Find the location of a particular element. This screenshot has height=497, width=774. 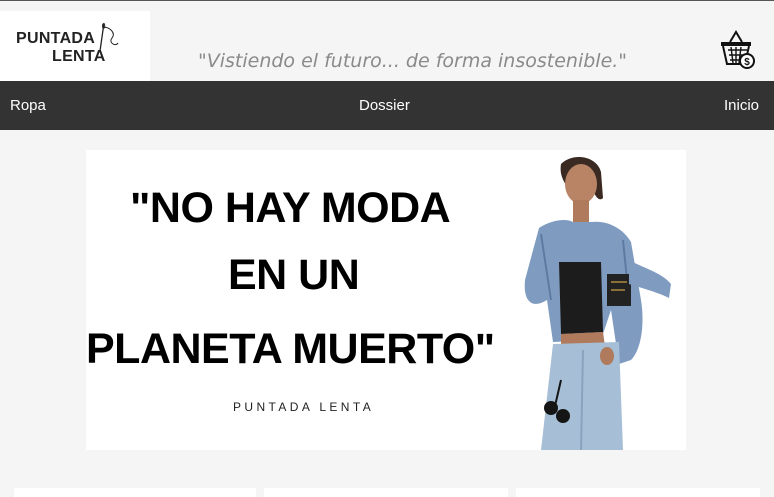

quote-line-1: "NO HAY MODA is located at coordinates (290, 208).